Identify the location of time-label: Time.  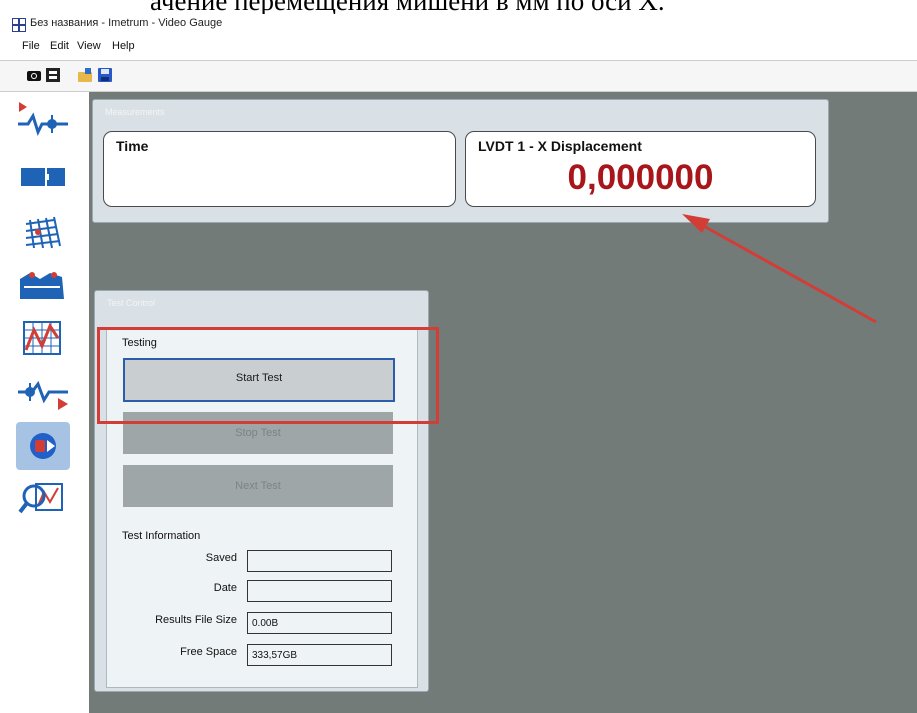
(132, 146).